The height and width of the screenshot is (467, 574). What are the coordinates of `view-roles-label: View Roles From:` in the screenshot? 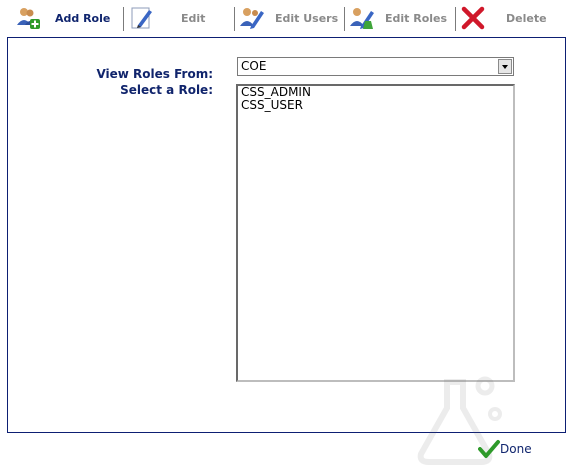 It's located at (154, 74).